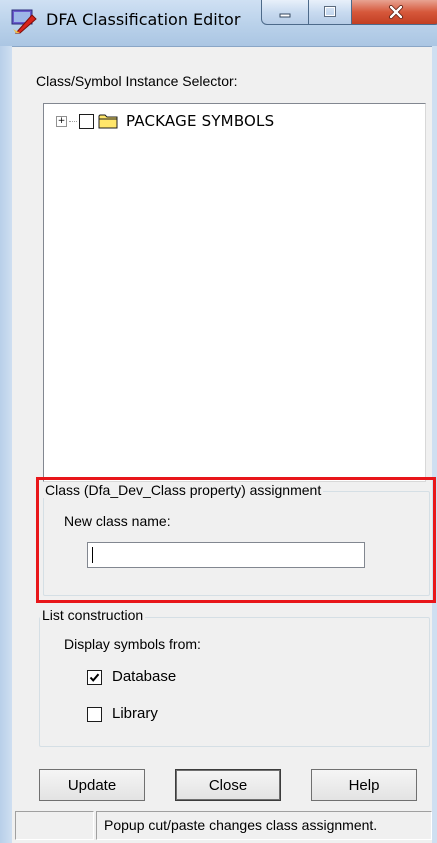 The image size is (437, 843). Describe the element at coordinates (24, 21) in the screenshot. I see `dfa-app-icon` at that location.